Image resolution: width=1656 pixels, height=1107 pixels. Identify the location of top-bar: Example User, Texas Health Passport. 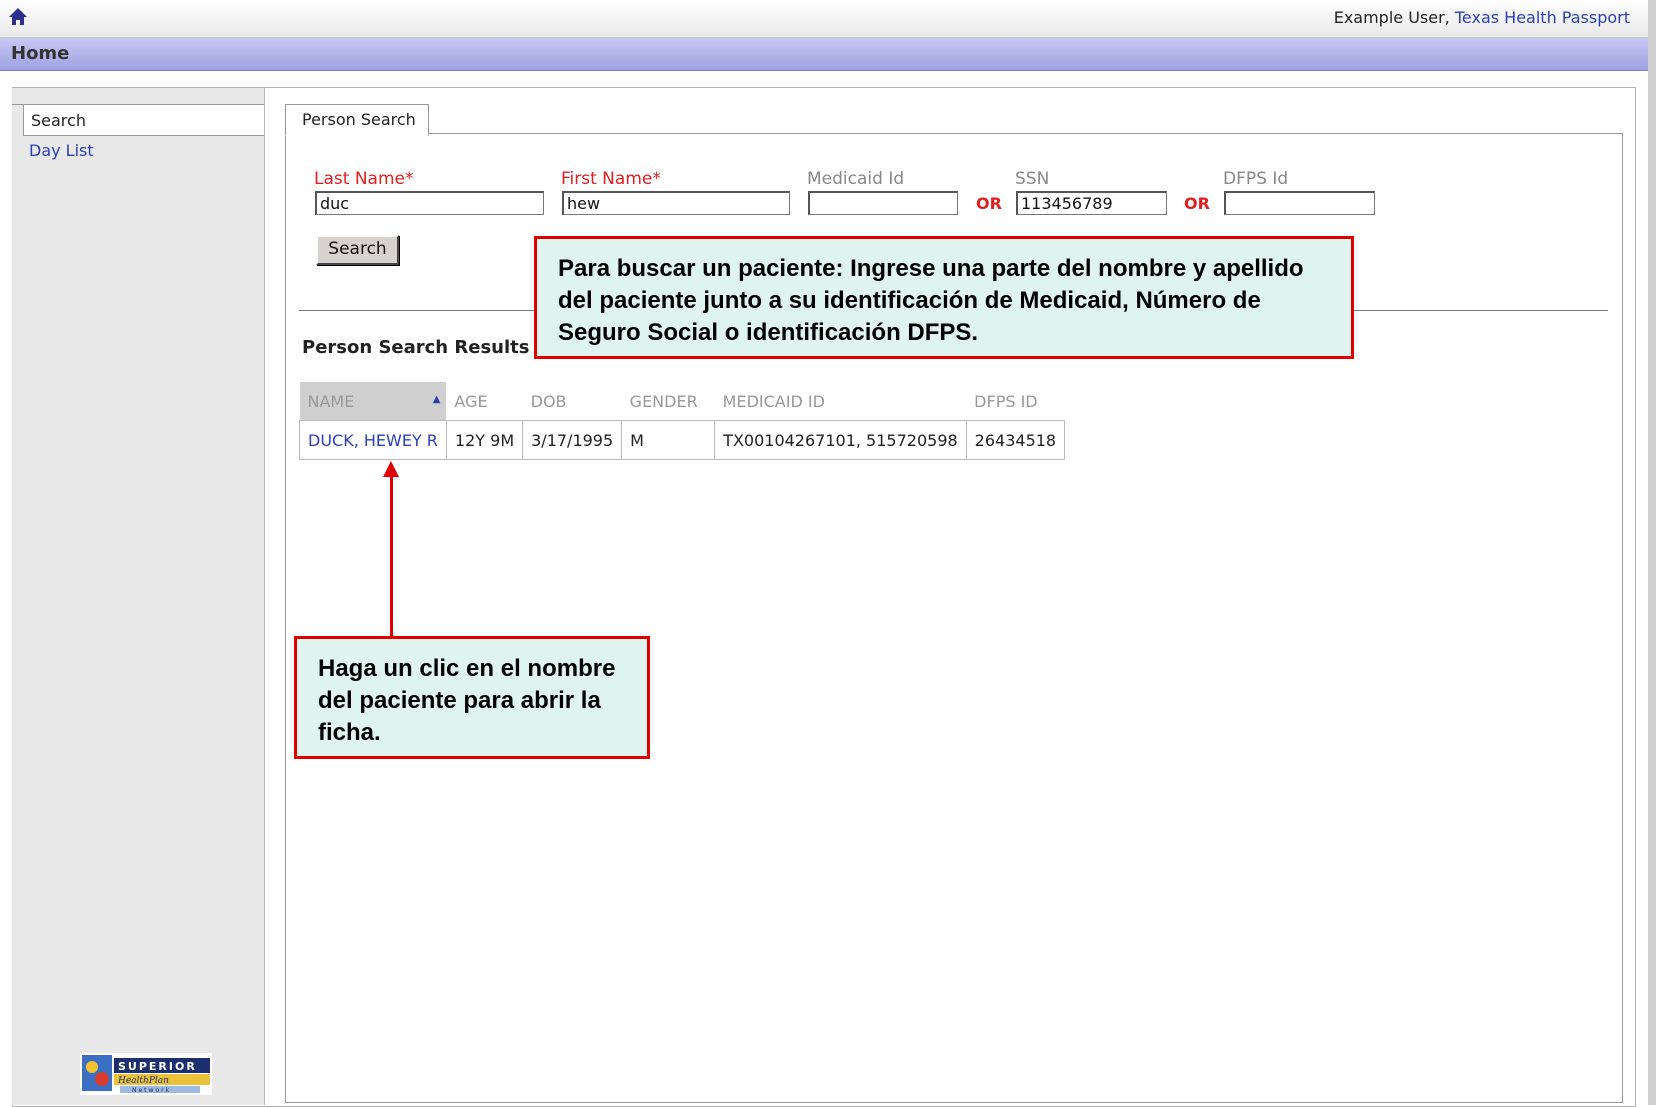
(824, 19).